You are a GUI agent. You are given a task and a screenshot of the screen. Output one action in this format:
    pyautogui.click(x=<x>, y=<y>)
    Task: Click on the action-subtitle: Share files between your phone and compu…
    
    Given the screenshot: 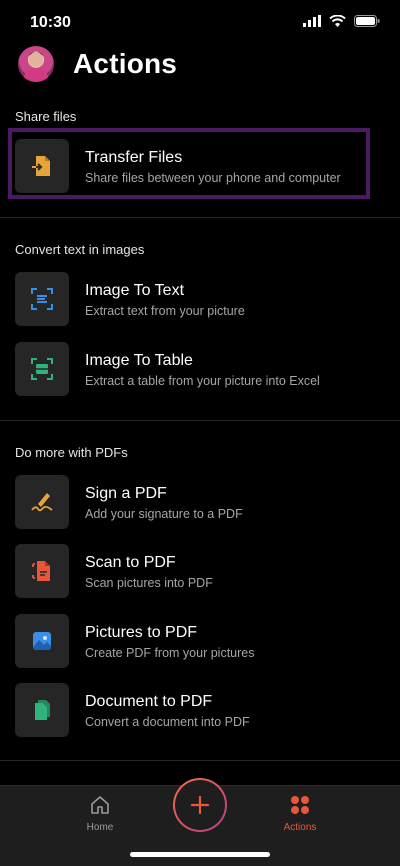 What is the action you would take?
    pyautogui.click(x=213, y=178)
    